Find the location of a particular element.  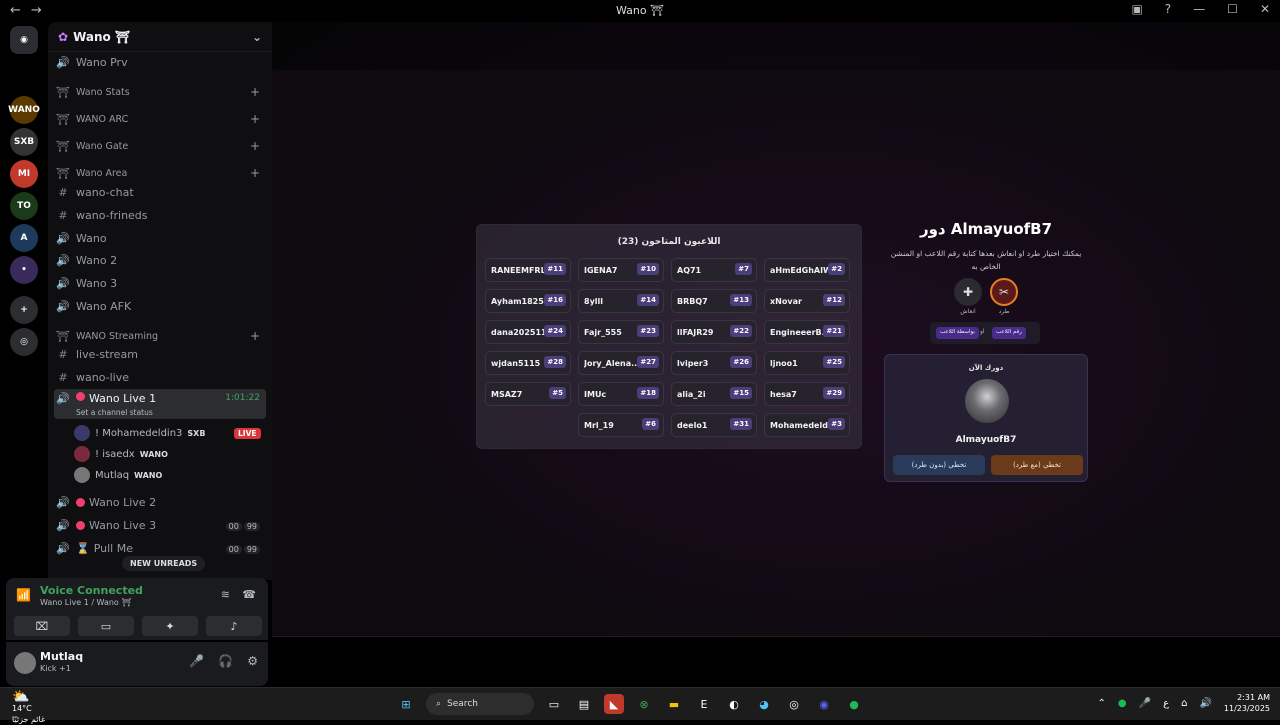

search-box: ⌕ Search is located at coordinates (480, 704).